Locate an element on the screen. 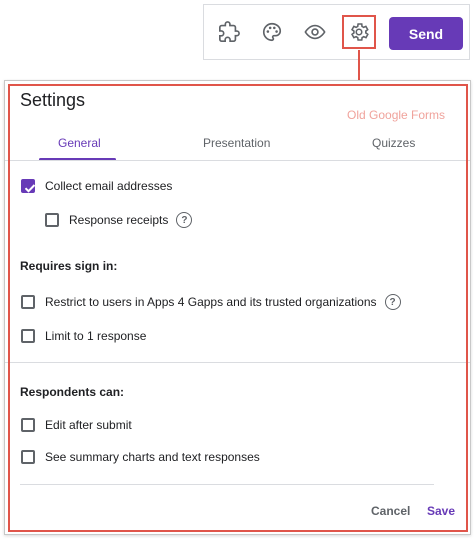 Image resolution: width=474 pixels, height=540 pixels. limit-response-checkbox is located at coordinates (28, 336).